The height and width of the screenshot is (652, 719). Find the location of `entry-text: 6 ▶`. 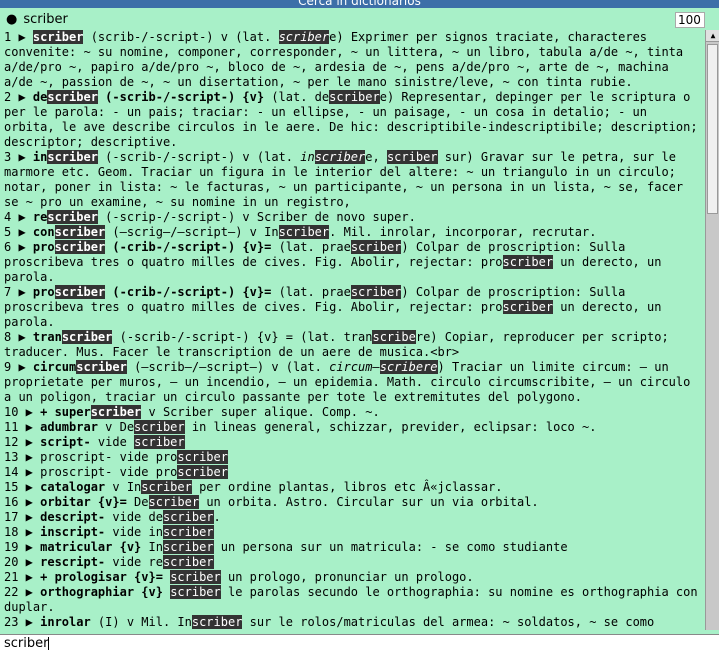

entry-text: 6 ▶ is located at coordinates (18, 247).